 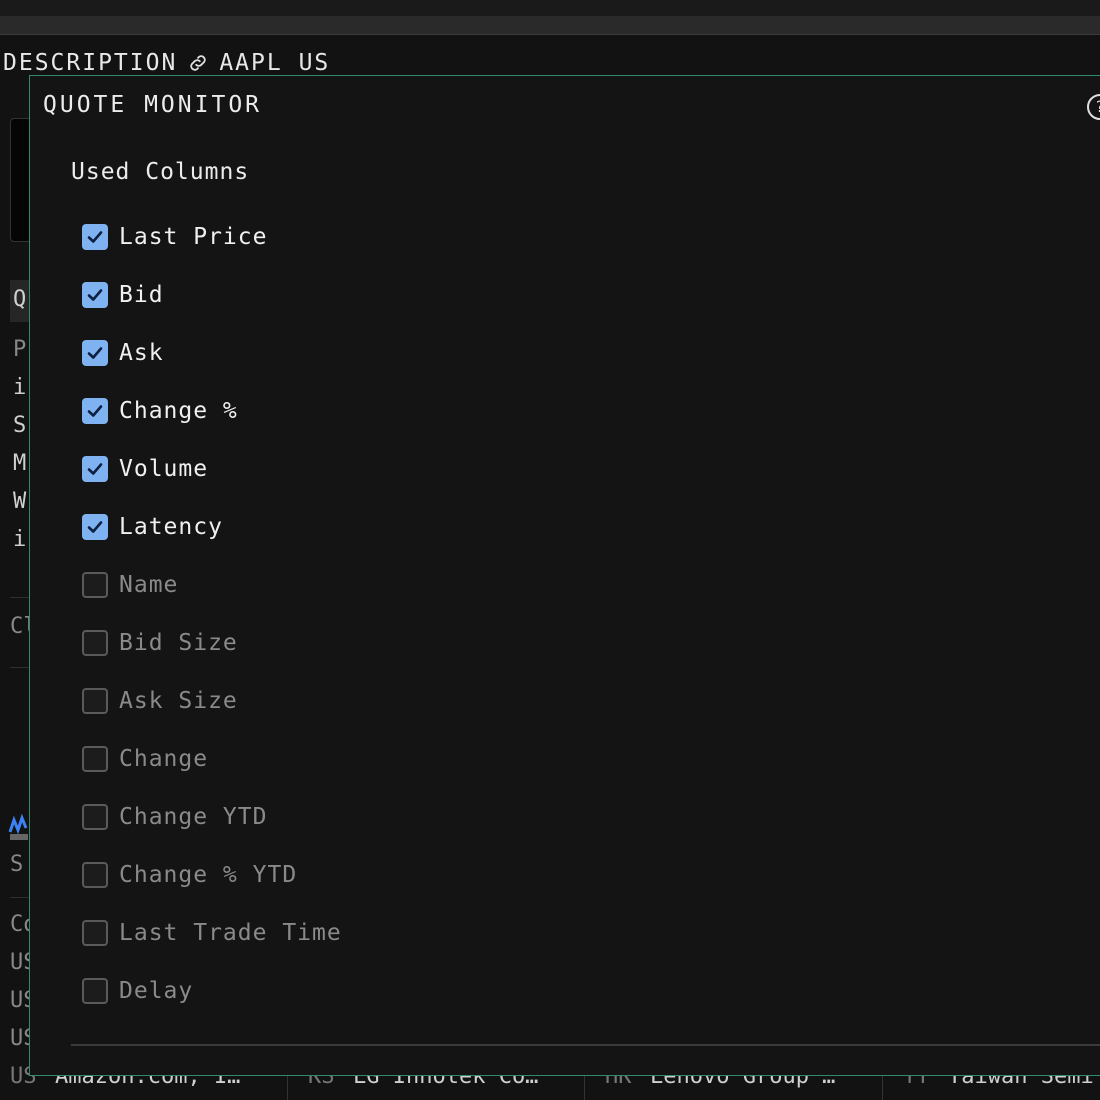 What do you see at coordinates (212, 759) in the screenshot?
I see `column-option: Change` at bounding box center [212, 759].